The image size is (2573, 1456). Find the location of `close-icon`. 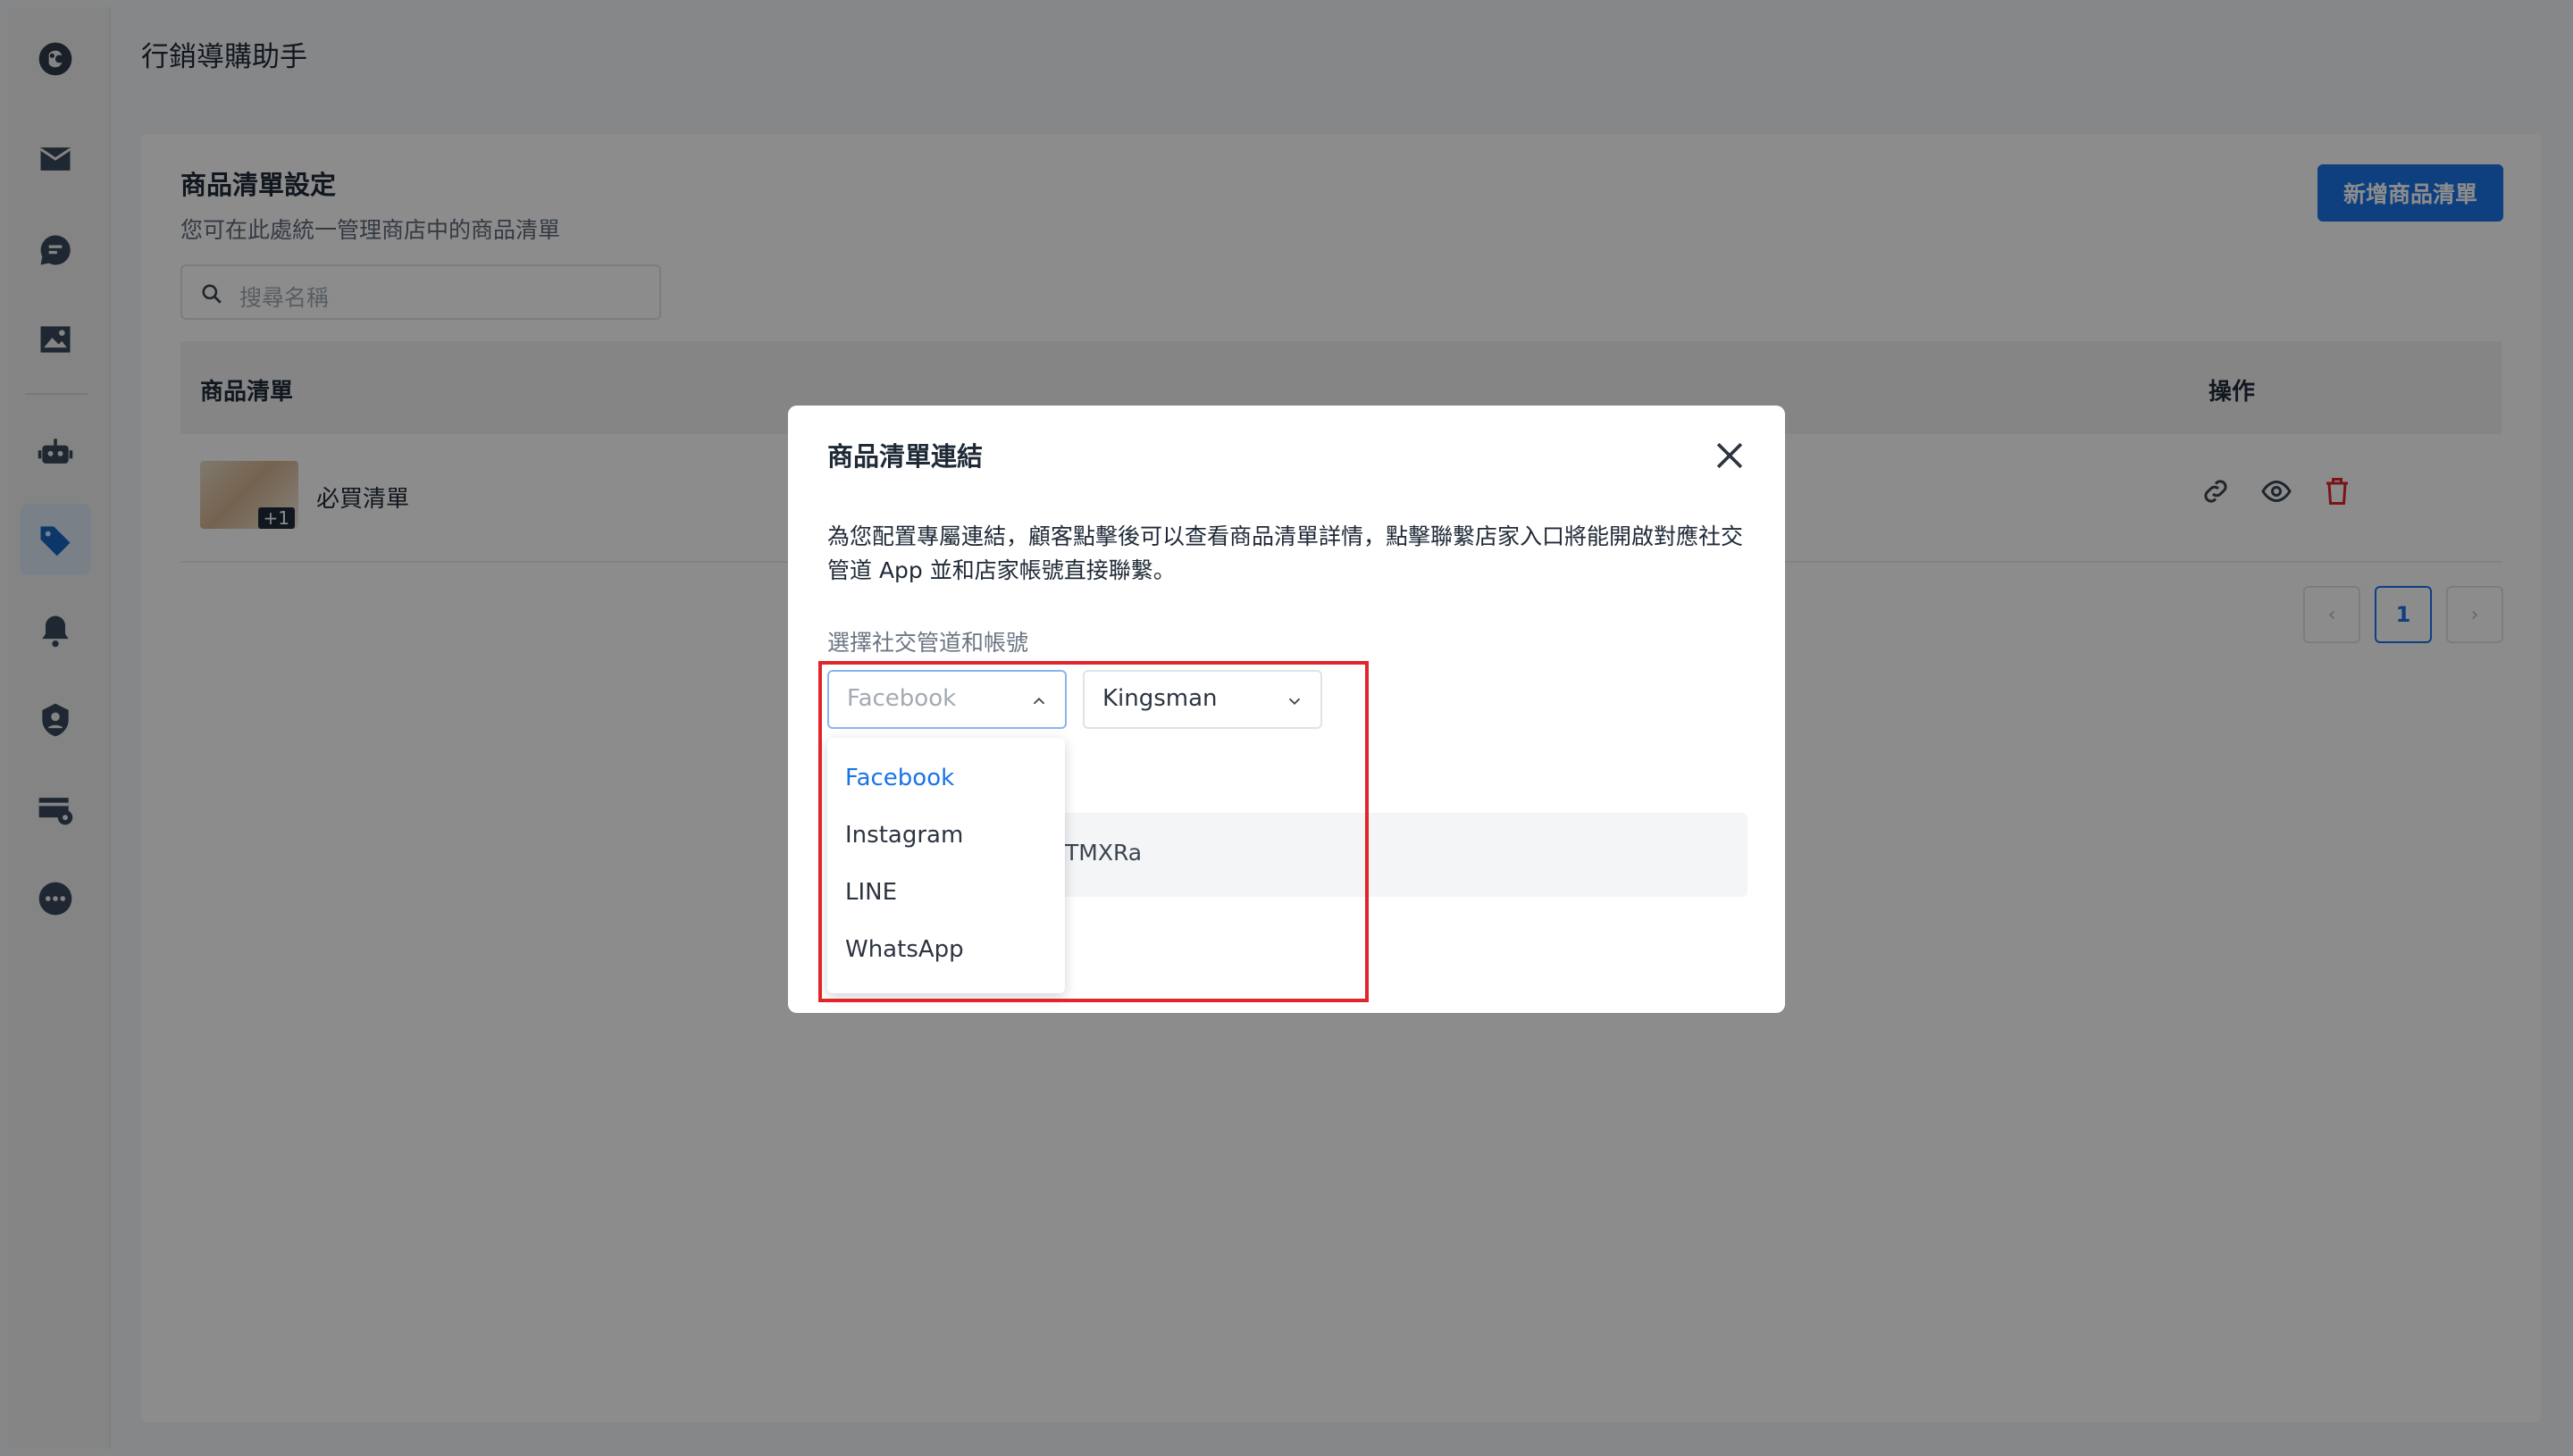

close-icon is located at coordinates (1729, 455).